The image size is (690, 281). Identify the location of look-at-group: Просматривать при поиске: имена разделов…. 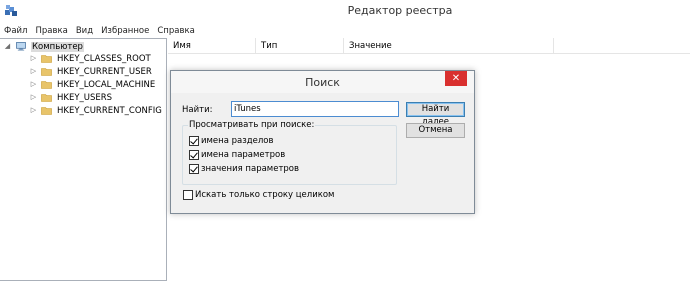
(289, 152).